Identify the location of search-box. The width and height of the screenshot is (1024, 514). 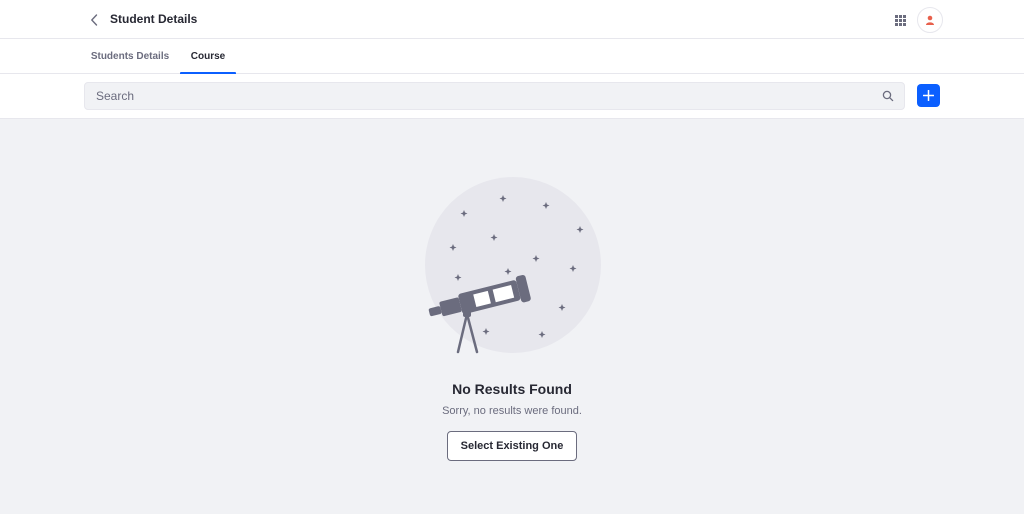
(494, 96).